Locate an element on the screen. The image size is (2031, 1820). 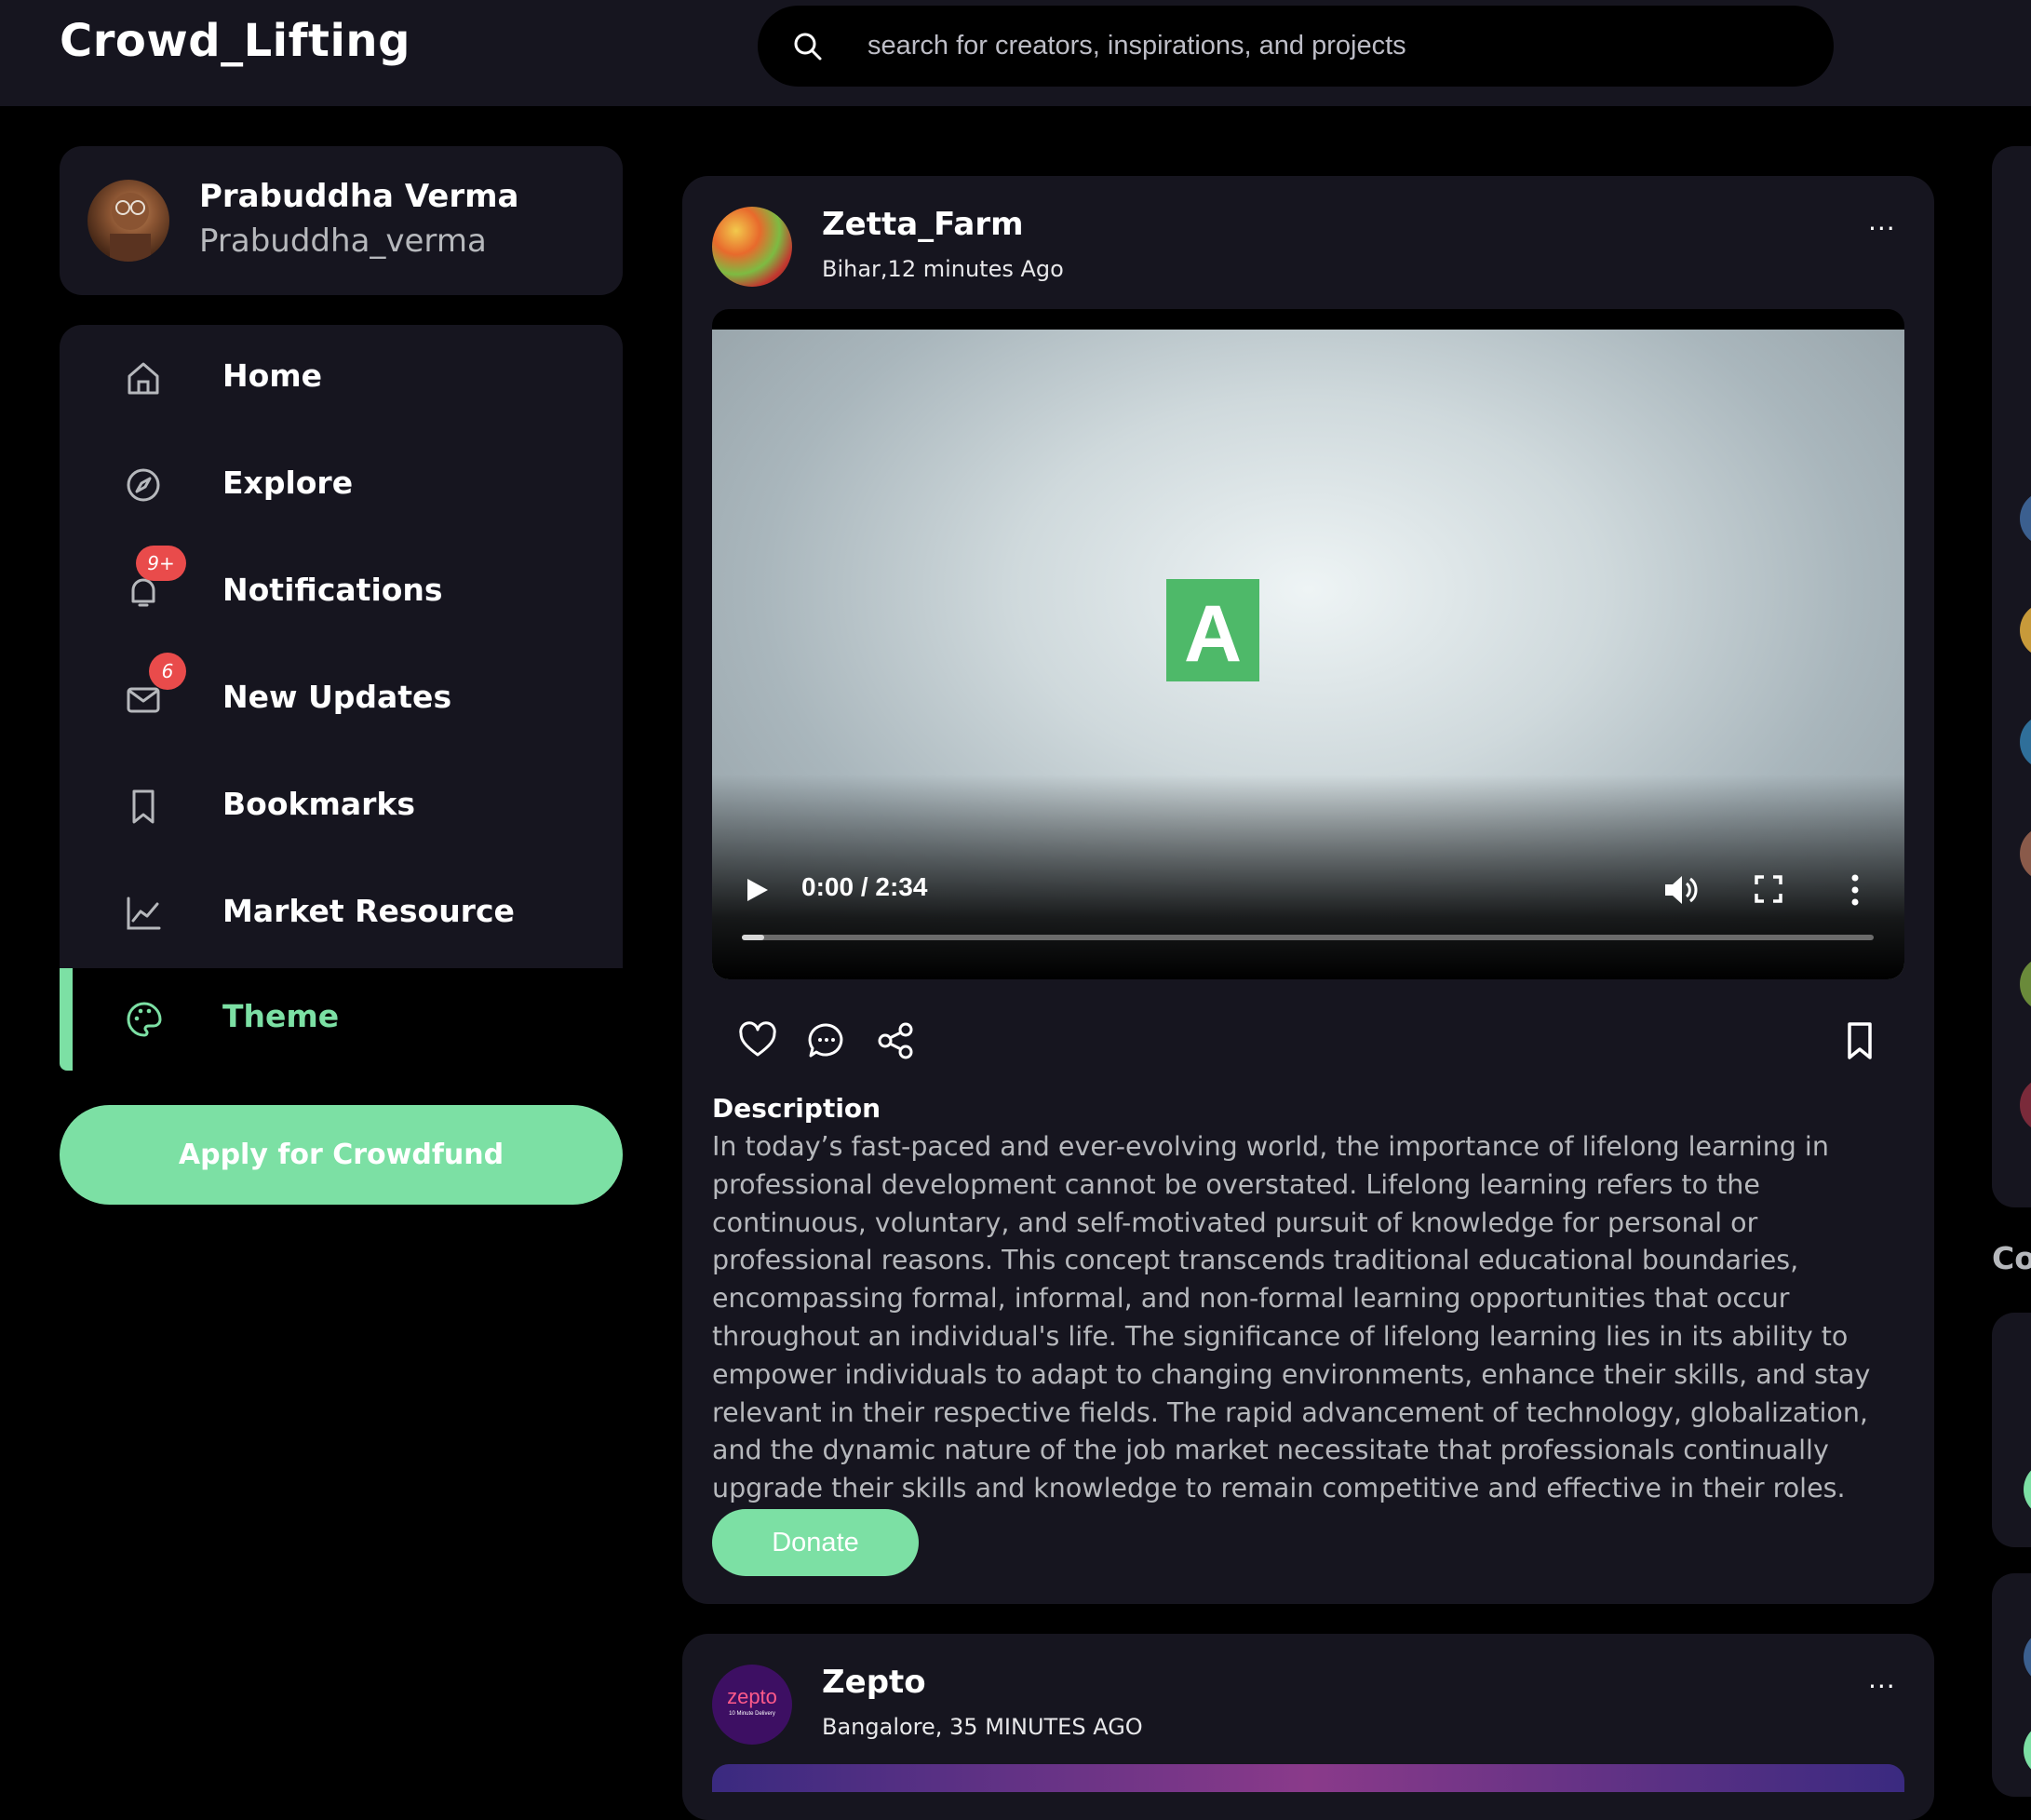
sidebar-item-label: New Updates is located at coordinates (337, 697).